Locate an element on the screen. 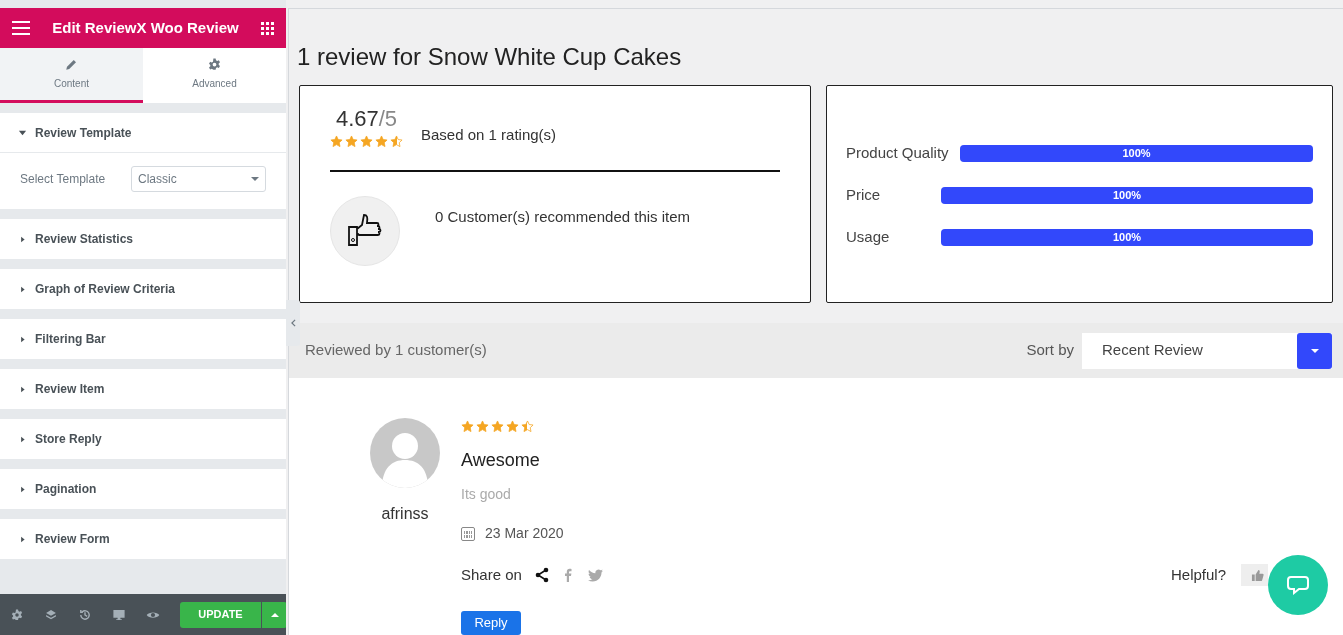 This screenshot has width=1343, height=635. section-header: Review Form is located at coordinates (143, 539).